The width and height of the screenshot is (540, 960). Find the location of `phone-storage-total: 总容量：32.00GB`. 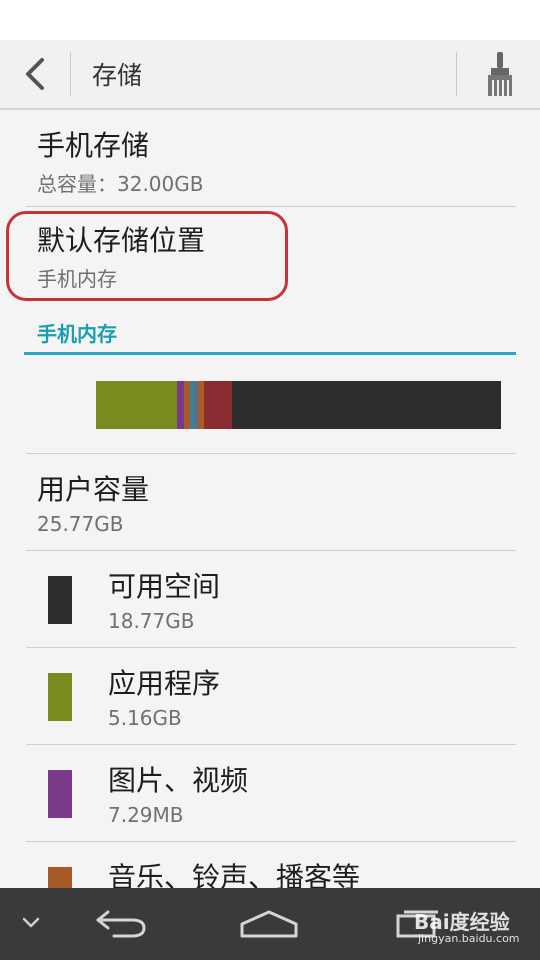

phone-storage-total: 总容量：32.00GB is located at coordinates (120, 184).